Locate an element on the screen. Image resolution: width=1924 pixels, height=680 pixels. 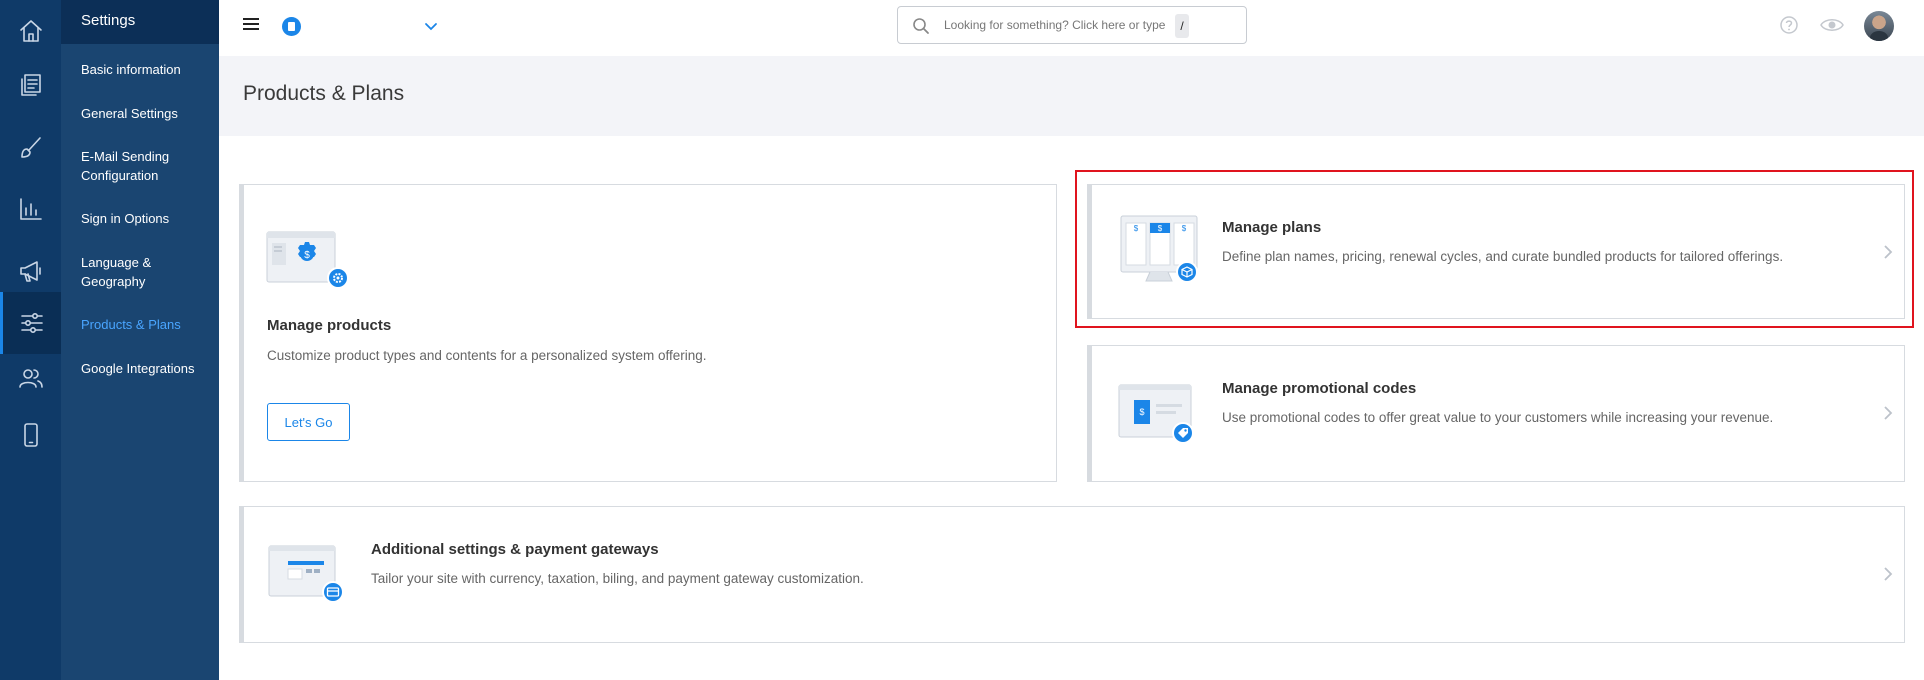
submenu-item-basic-information: Basic information is located at coordinates (146, 69).